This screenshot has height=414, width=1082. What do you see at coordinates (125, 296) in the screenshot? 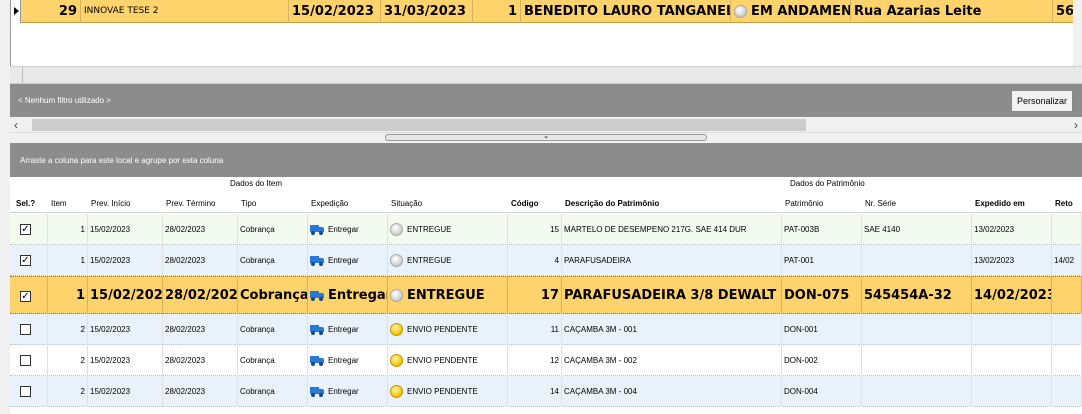
I see `cell-inicio: 15/02/202` at bounding box center [125, 296].